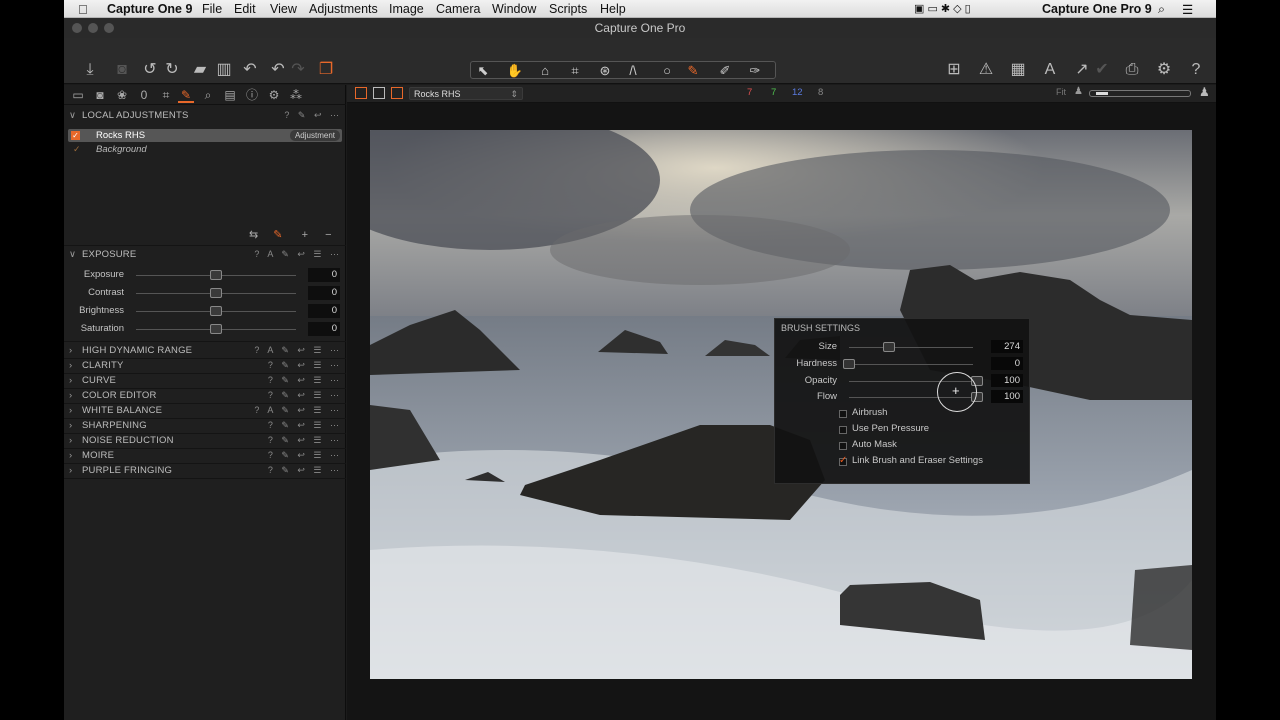 The height and width of the screenshot is (720, 1280). I want to click on brightness-slider-knob, so click(216, 311).